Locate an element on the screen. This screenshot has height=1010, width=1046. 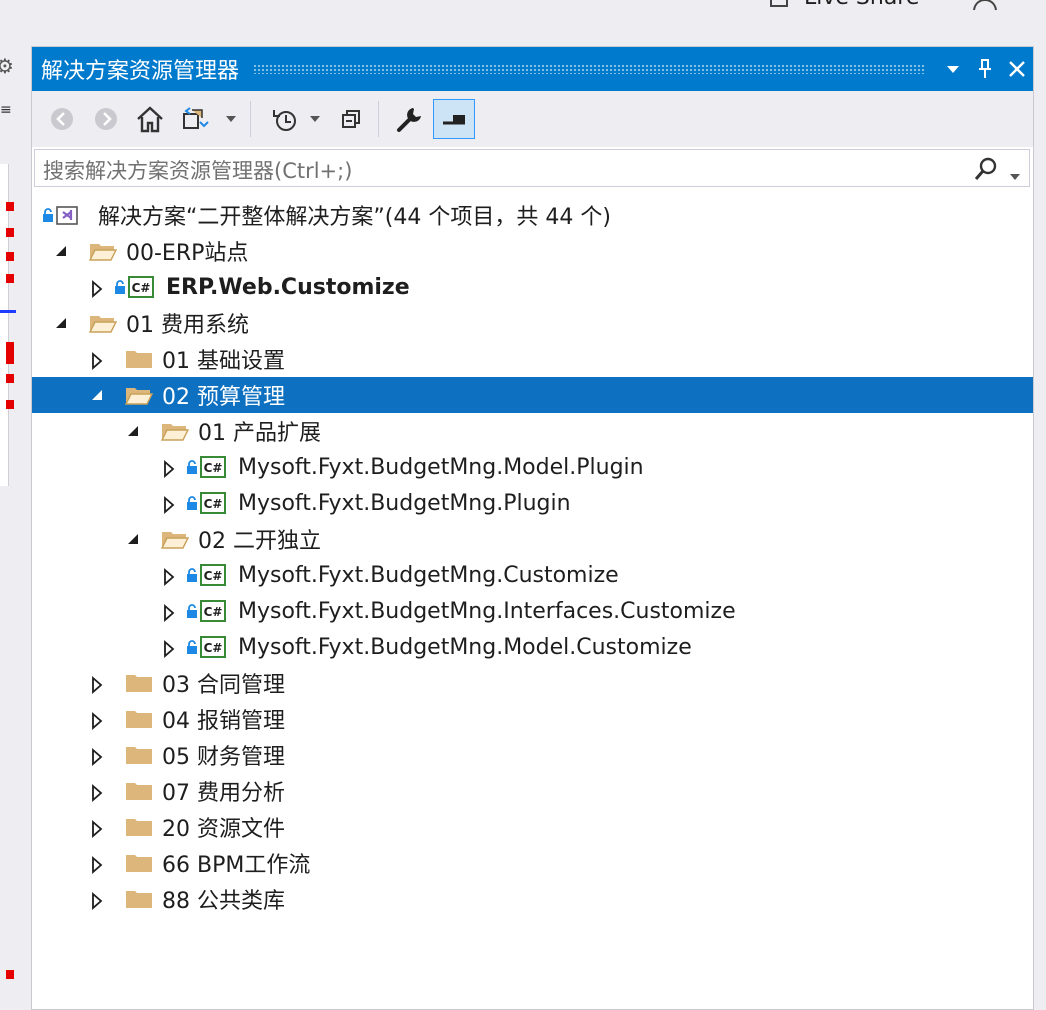
svg-text: C# is located at coordinates (213, 576).